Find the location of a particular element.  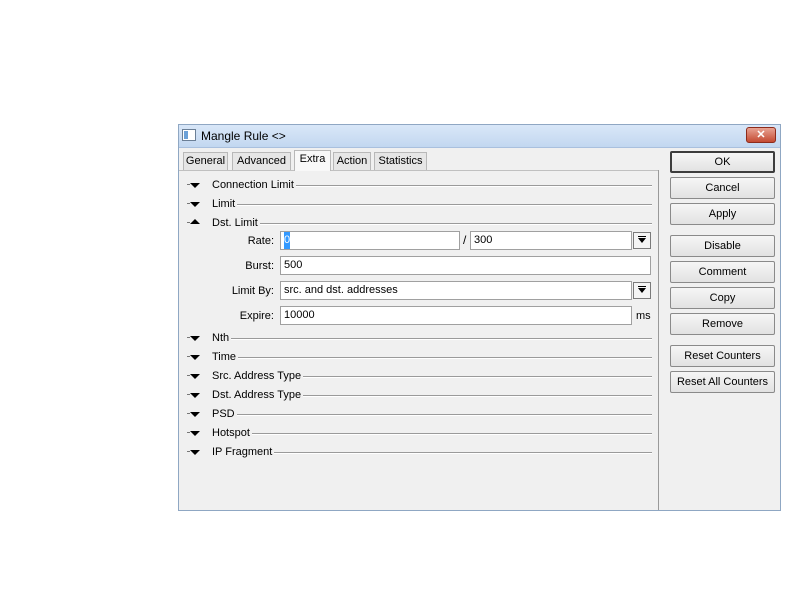

section-label: Nth is located at coordinates (222, 338).